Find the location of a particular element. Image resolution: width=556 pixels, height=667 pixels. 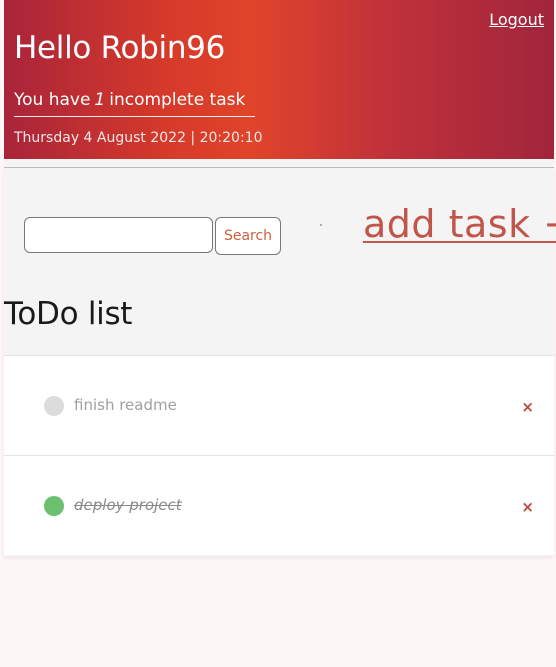

incomplete-task-summary: You have 1 incomplete task is located at coordinates (134, 103).